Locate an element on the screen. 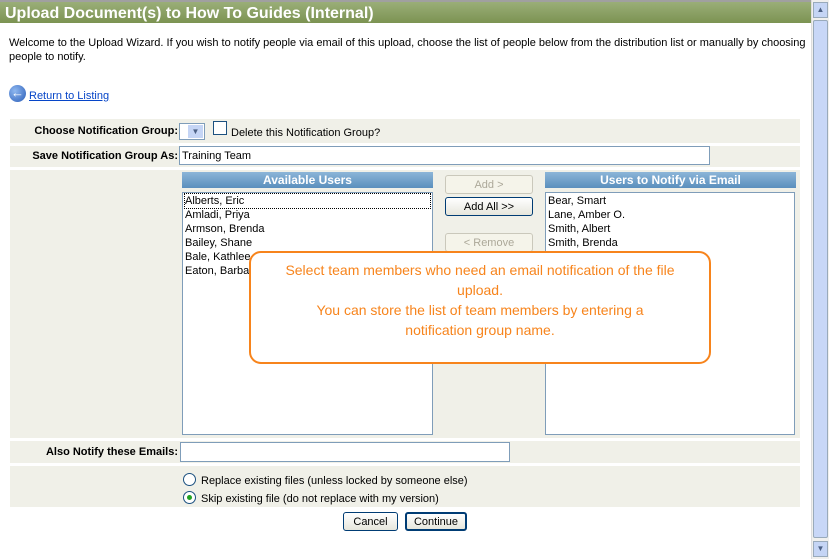  scrollbar-thumb is located at coordinates (820, 279).